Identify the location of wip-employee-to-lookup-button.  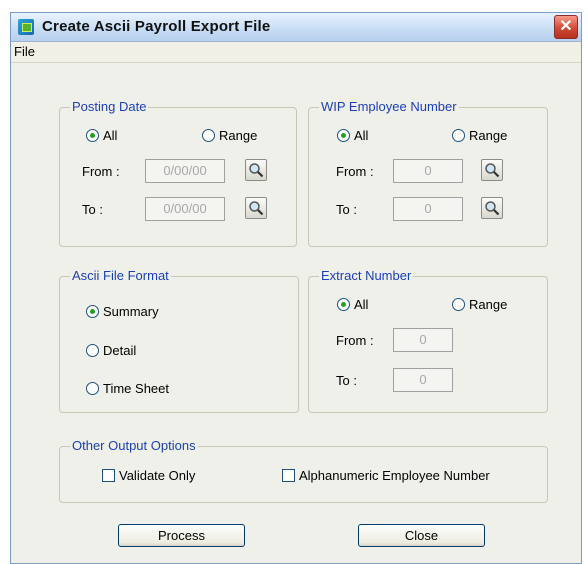
(492, 208).